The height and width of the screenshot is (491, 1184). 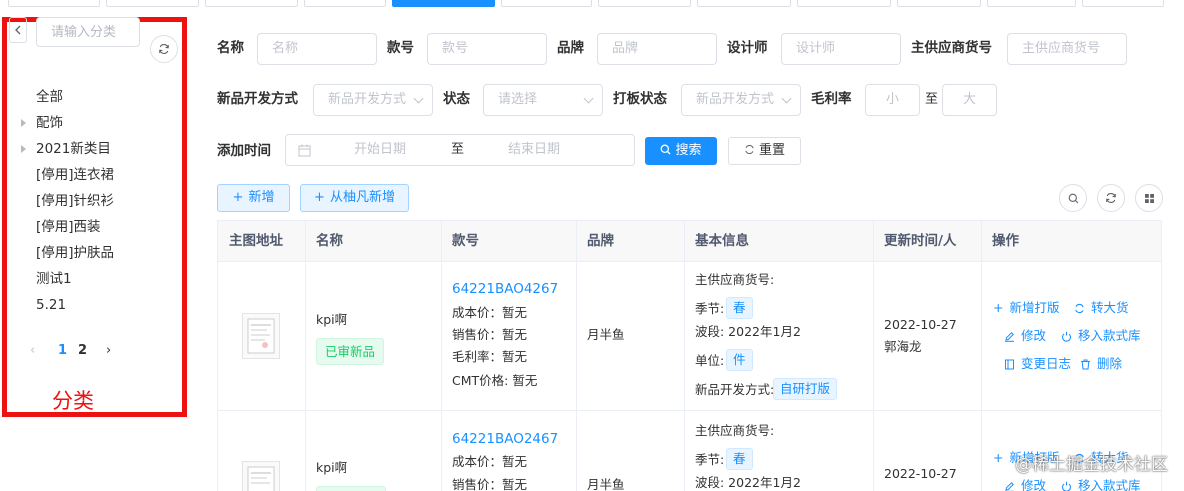 I want to click on grid-icon, so click(x=1149, y=198).